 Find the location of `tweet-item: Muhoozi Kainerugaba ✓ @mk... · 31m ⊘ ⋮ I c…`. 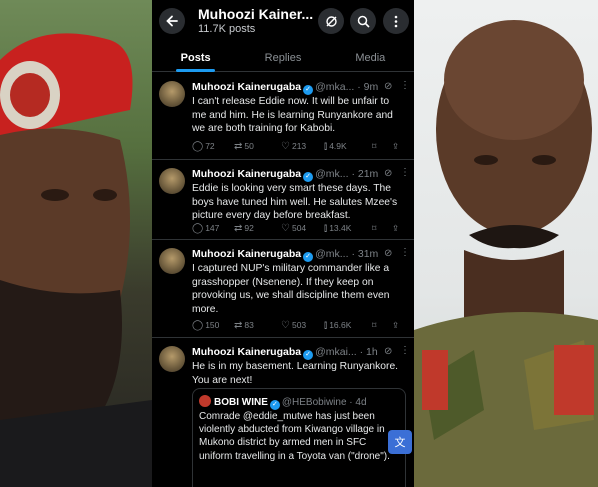

tweet-item: Muhoozi Kainerugaba ✓ @mk... · 31m ⊘ ⋮ I c… is located at coordinates (283, 289).